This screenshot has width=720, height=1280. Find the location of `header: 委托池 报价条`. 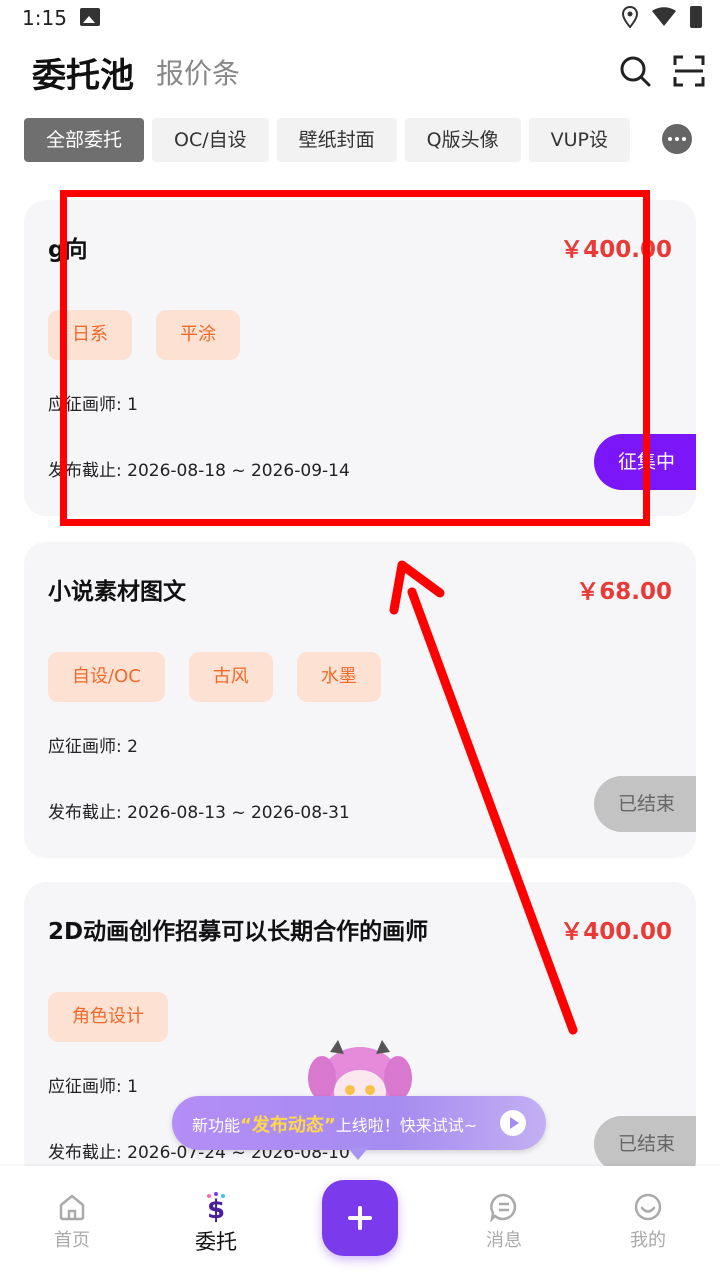

header: 委托池 报价条 is located at coordinates (360, 70).